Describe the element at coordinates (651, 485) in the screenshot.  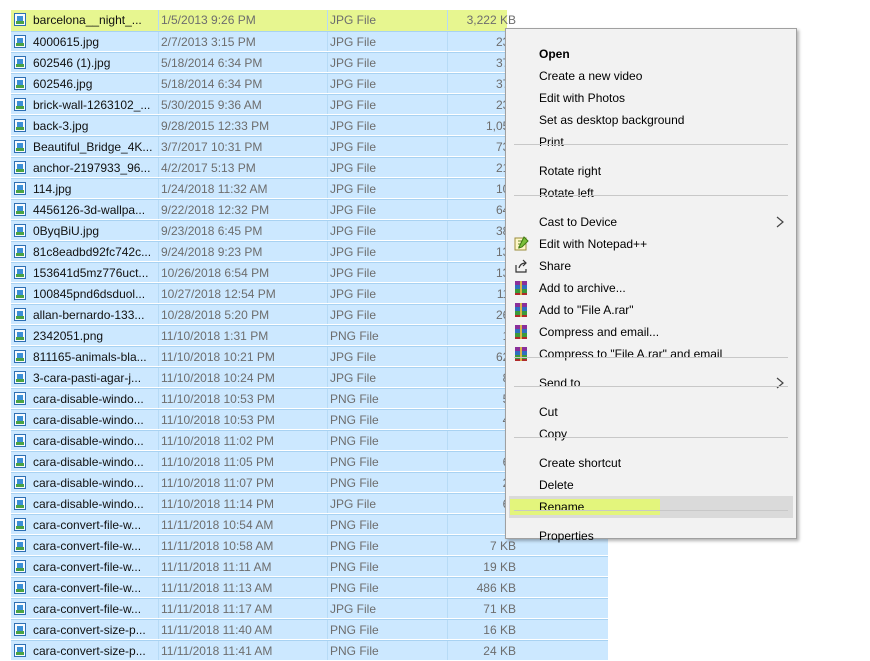
I see `menu-item-delete: Delete` at that location.